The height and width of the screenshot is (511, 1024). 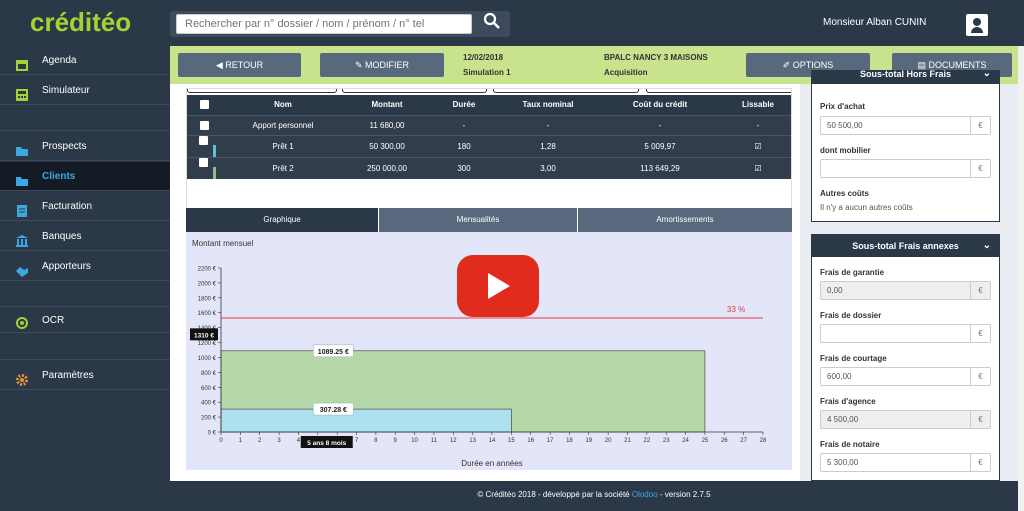 What do you see at coordinates (80, 22) in the screenshot?
I see `app-logo: créditéo` at bounding box center [80, 22].